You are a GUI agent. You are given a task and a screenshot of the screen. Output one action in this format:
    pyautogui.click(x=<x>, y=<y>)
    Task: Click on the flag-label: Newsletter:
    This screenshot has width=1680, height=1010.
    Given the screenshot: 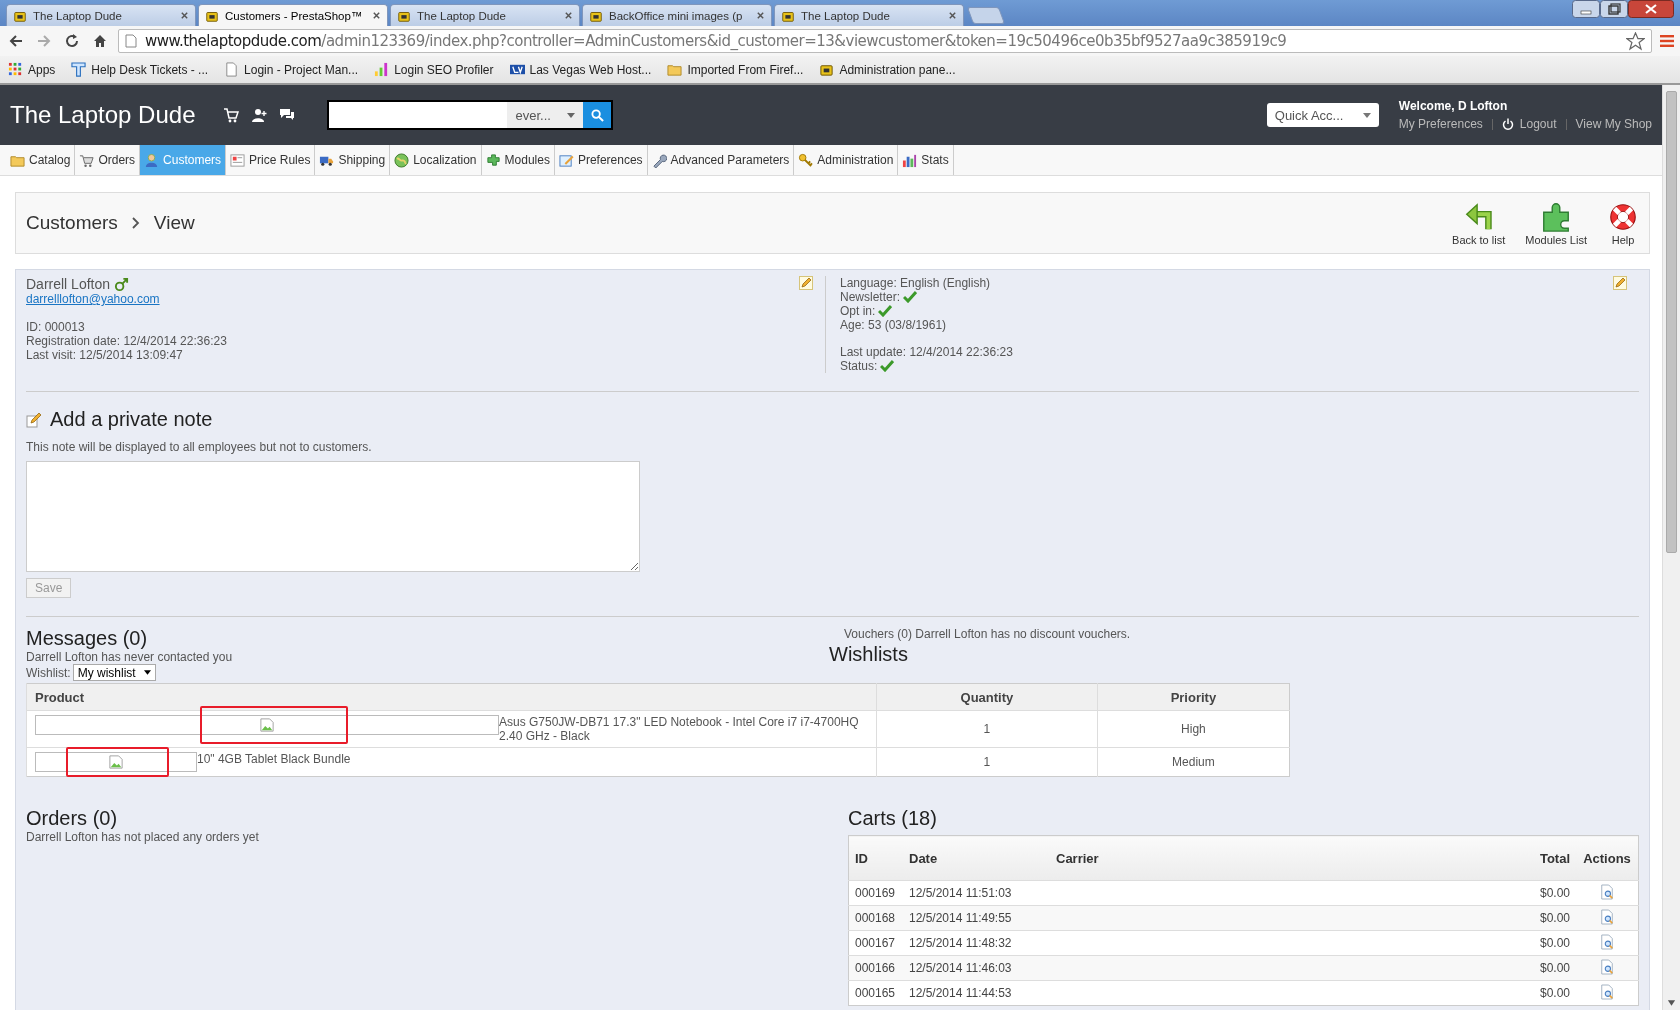 What is the action you would take?
    pyautogui.click(x=870, y=297)
    